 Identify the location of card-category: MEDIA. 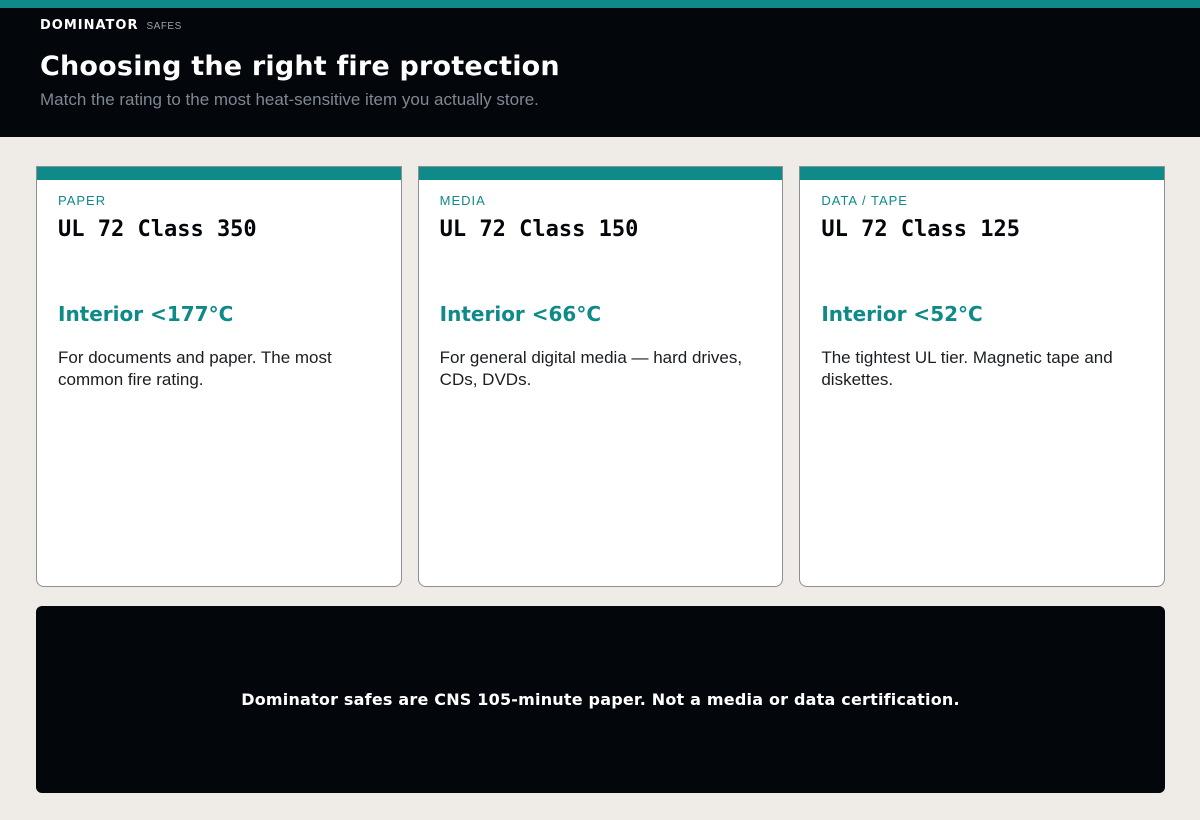
(462, 200).